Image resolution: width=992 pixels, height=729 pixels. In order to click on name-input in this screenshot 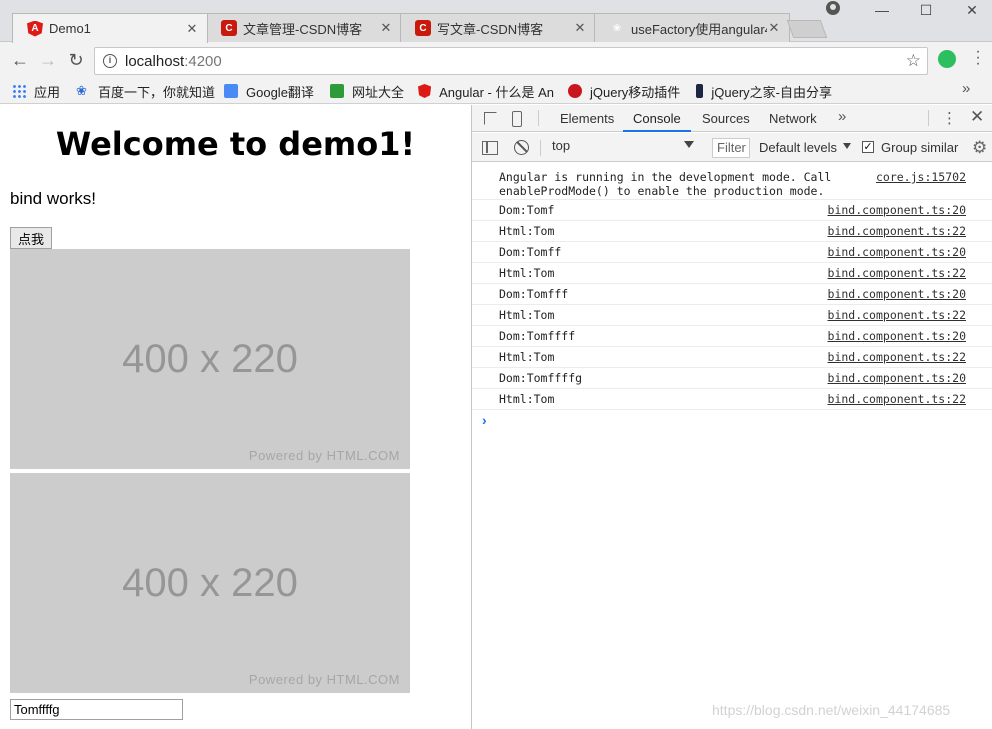, I will do `click(96, 709)`.